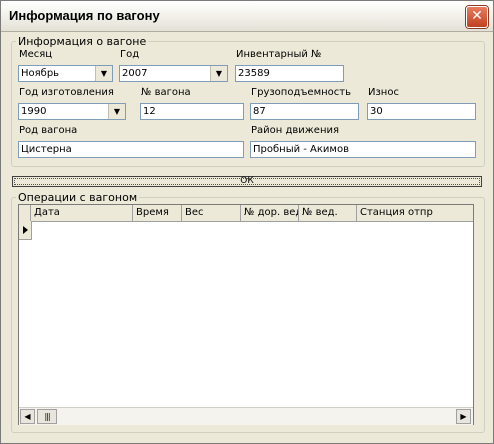  What do you see at coordinates (135, 73) in the screenshot?
I see `year-value: 2007` at bounding box center [135, 73].